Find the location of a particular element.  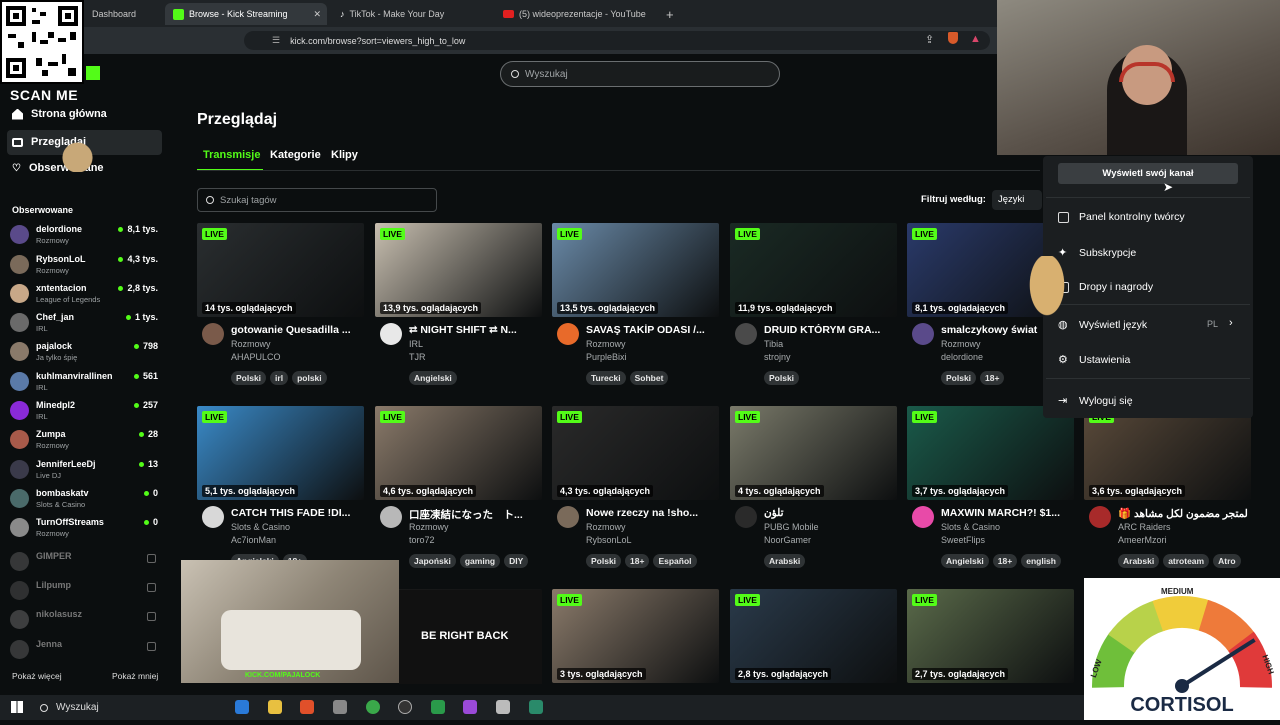

rewards-icon: ▲ is located at coordinates (975, 39).